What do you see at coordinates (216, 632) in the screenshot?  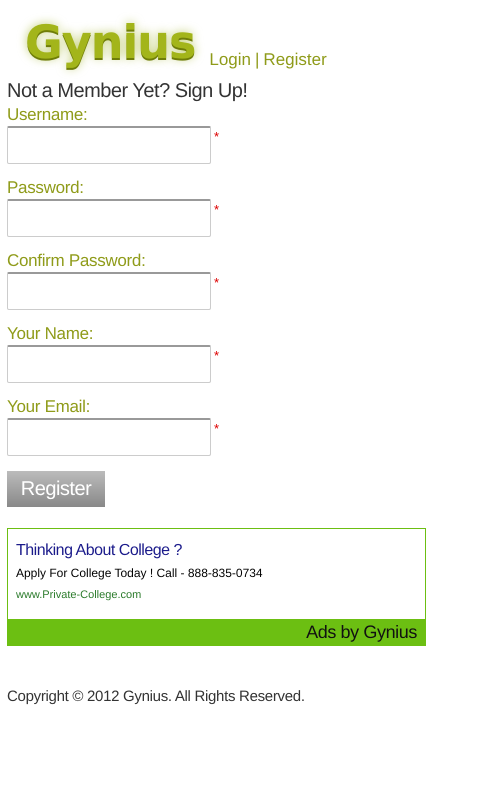 I see `ad-footer: Ads by Gynius` at bounding box center [216, 632].